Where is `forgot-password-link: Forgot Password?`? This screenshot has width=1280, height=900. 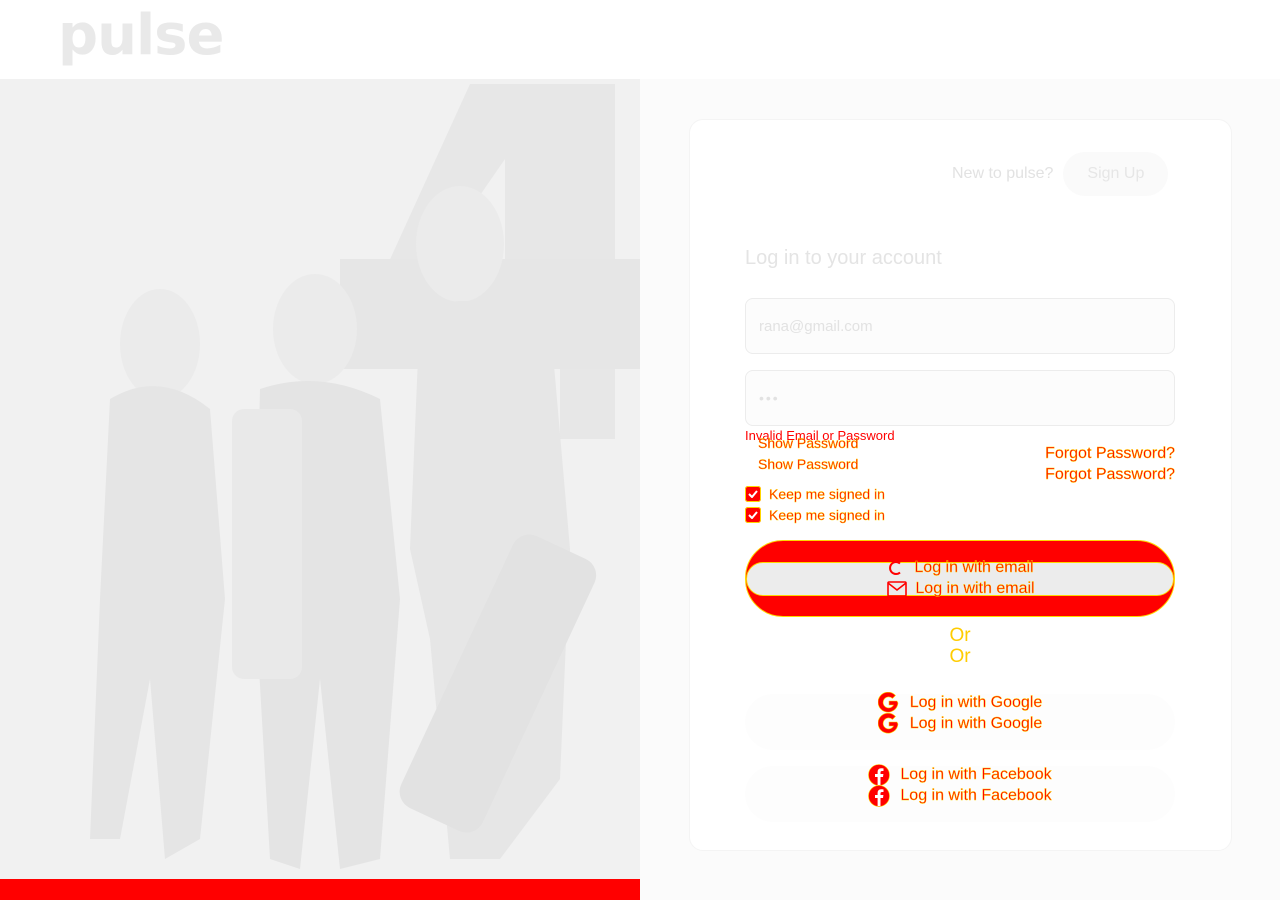
forgot-password-link: Forgot Password? is located at coordinates (1110, 454).